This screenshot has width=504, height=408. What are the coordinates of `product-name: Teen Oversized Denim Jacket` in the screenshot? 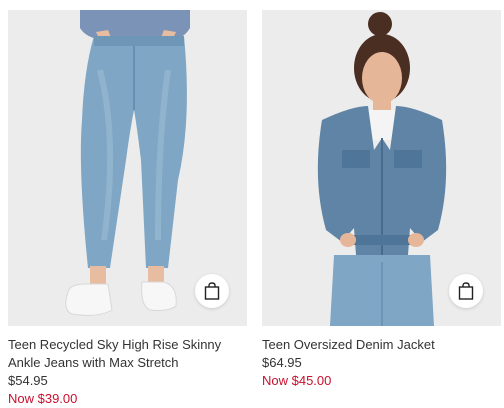 It's located at (381, 345).